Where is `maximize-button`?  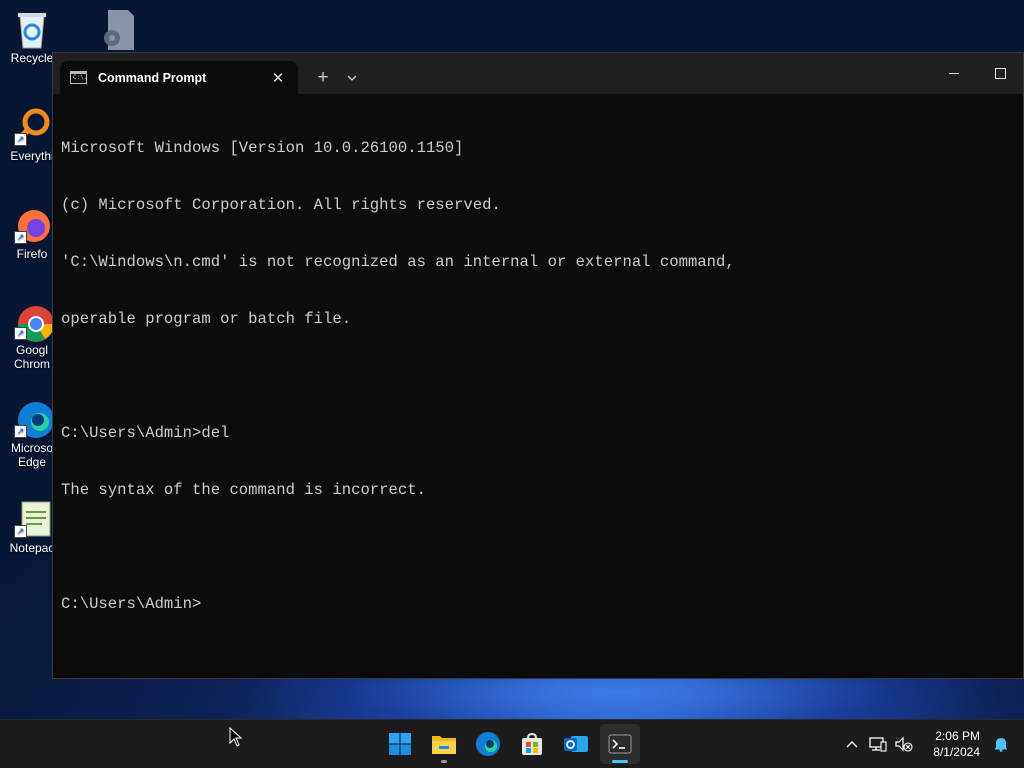
maximize-button is located at coordinates (1000, 73).